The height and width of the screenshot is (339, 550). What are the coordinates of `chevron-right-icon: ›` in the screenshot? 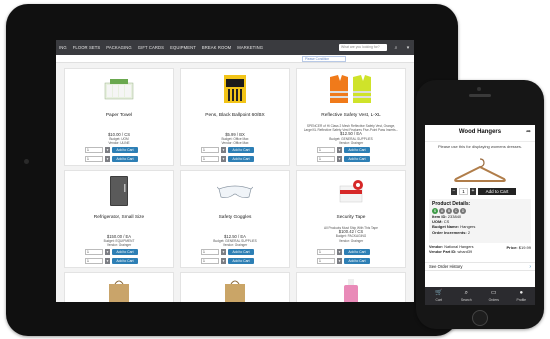 It's located at (530, 267).